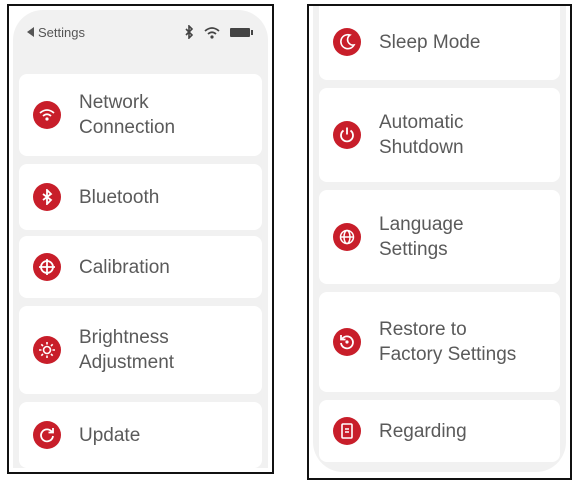  I want to click on menu-item-restore-factory-settings: Restore to Factory Settings, so click(439, 342).